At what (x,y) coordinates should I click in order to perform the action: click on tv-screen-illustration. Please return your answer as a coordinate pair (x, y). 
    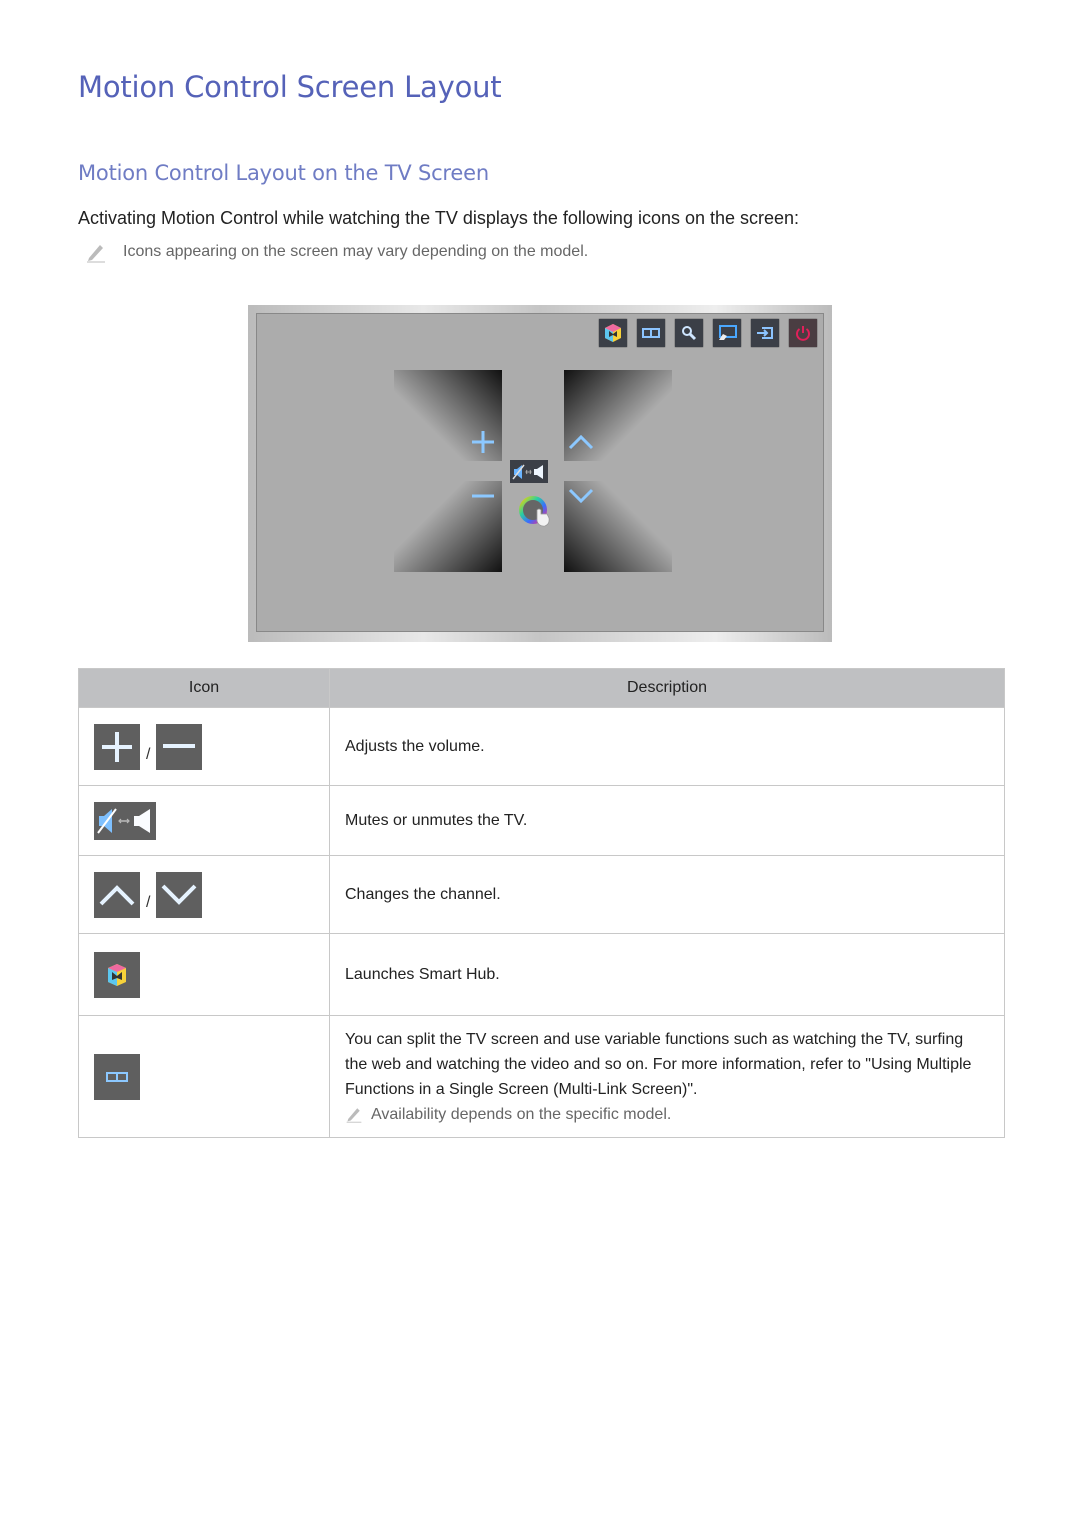
    Looking at the image, I should click on (540, 473).